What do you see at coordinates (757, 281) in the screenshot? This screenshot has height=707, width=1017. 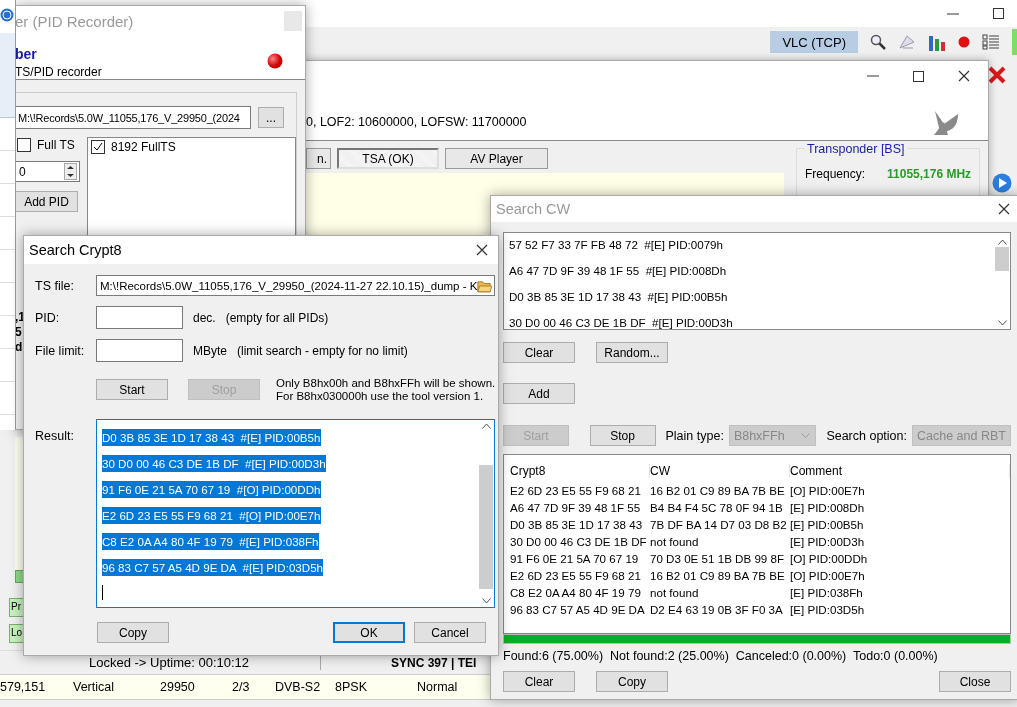 I see `cw-list: 57 52 F7 33 7F FB 48 72 #[E] PID:0079h A6 47 7D 9F 39 48 1F 55 #[E] PID:008Dh D0 3B 85 3E 1D 17 38 43 #[E] PID:00B5h 30 D0 00 46 C3 DE 1B DF #[E] PID:00D3h` at bounding box center [757, 281].